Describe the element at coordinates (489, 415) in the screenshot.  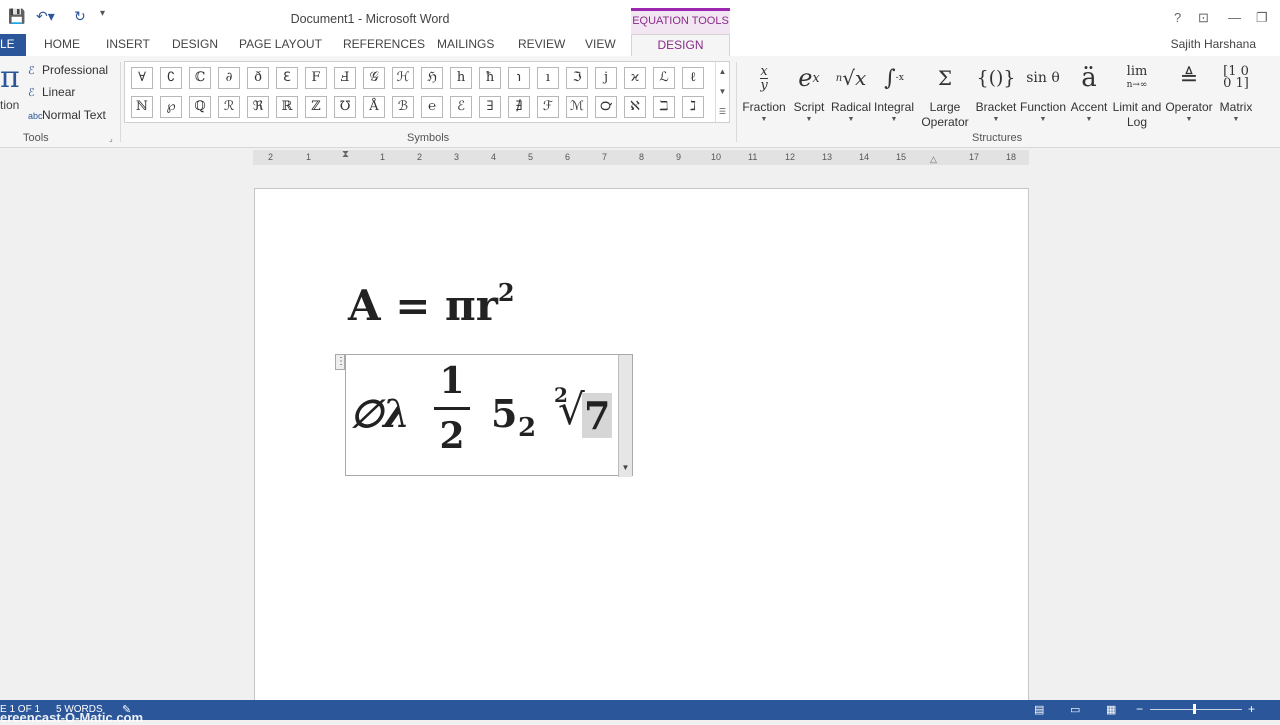
I see `equation-editing-box: ∅λ 1 2 5 2 2 √ 7 ▼` at that location.